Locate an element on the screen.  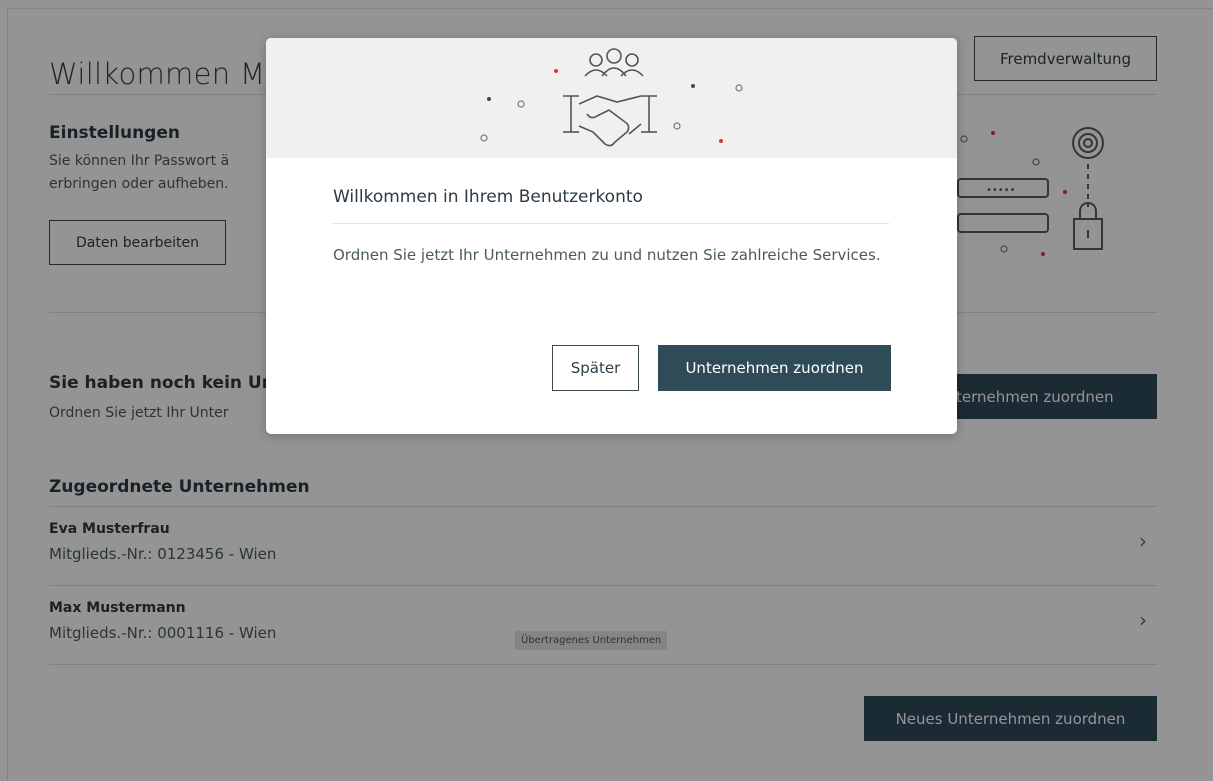
later-button: Später is located at coordinates (595, 368).